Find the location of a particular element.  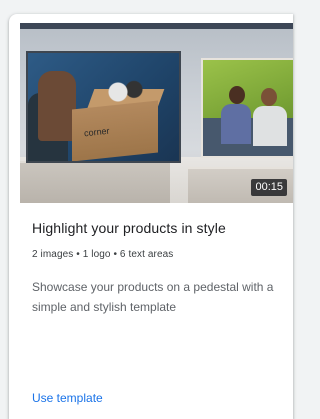

duration-badge: 00:15 is located at coordinates (269, 187).